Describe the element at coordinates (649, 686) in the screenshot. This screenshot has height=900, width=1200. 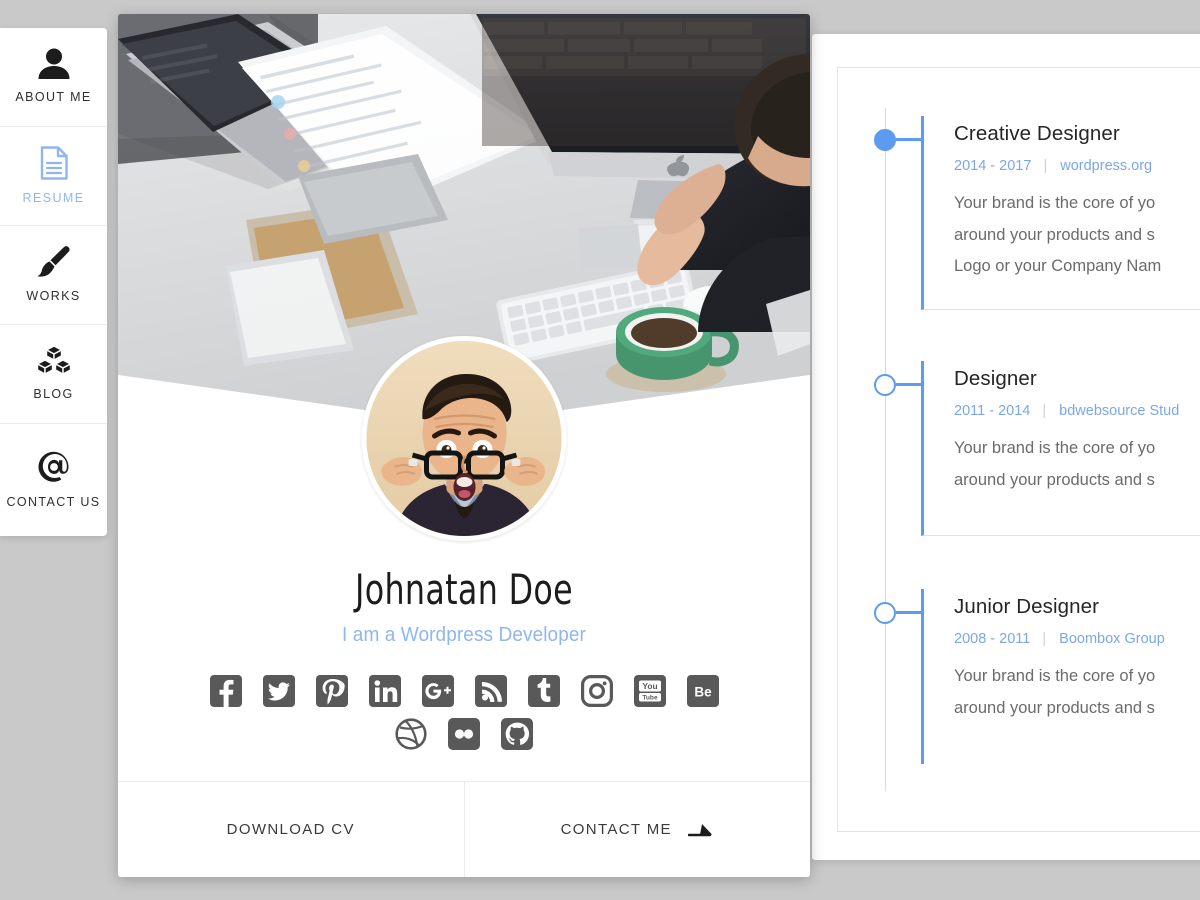
I see `svg-text: You` at that location.